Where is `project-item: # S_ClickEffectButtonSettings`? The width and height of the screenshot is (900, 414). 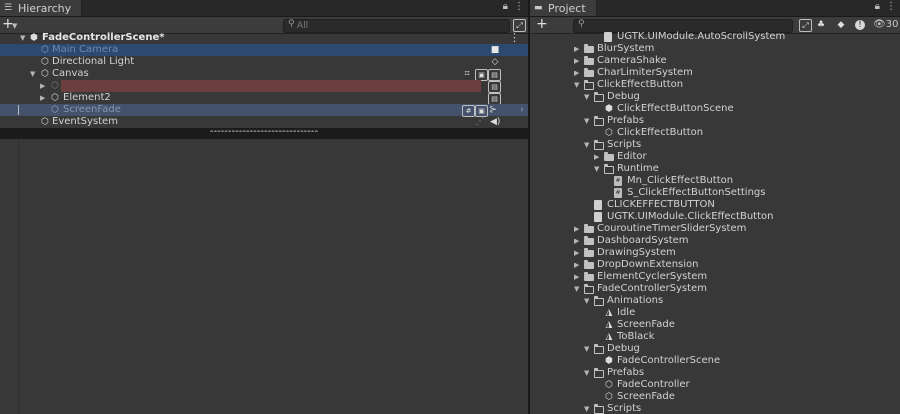 project-item: # S_ClickEffectButtonSettings is located at coordinates (715, 193).